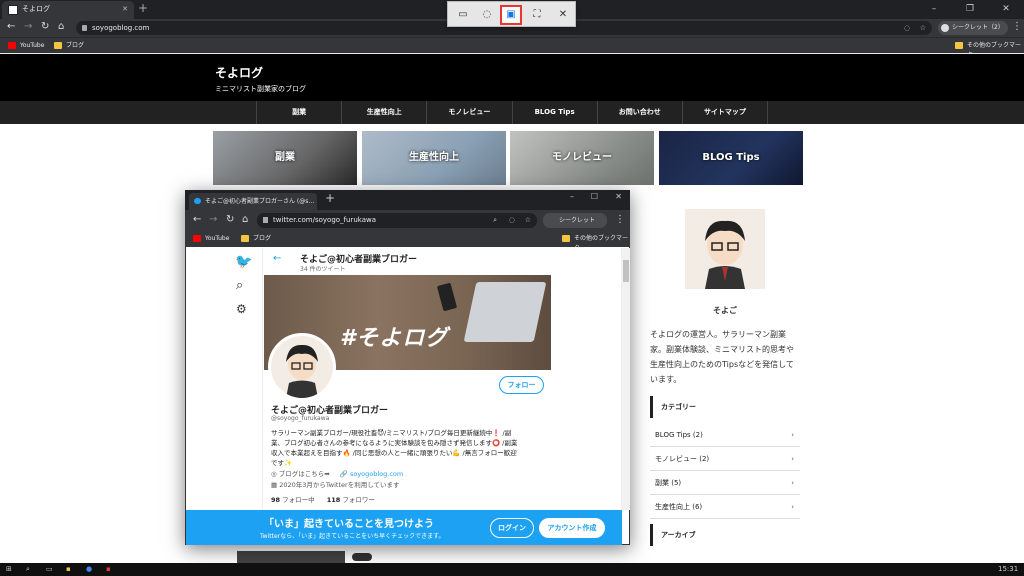 This screenshot has width=1024, height=576. I want to click on settings-gear-icon: ⚙, so click(241, 309).